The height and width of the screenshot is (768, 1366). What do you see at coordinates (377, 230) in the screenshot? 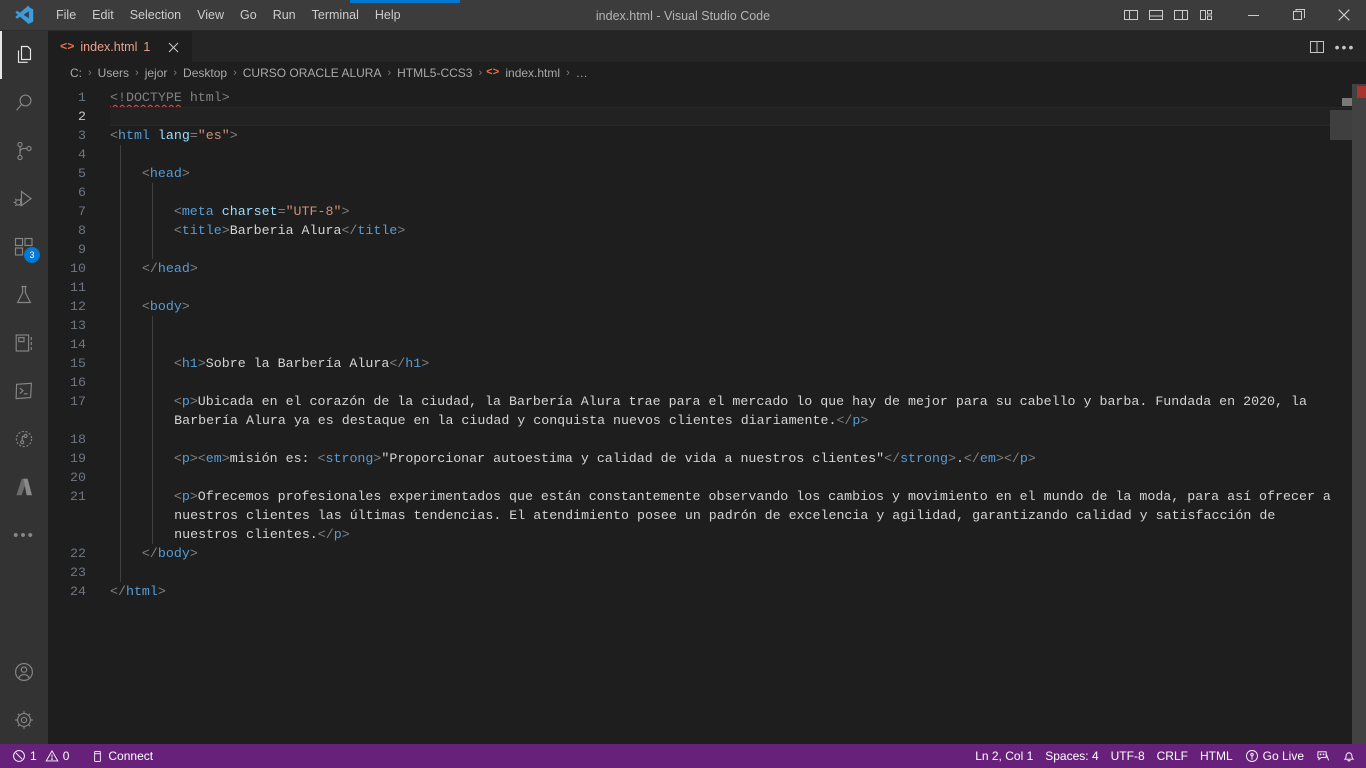
I see `code-token: title` at bounding box center [377, 230].